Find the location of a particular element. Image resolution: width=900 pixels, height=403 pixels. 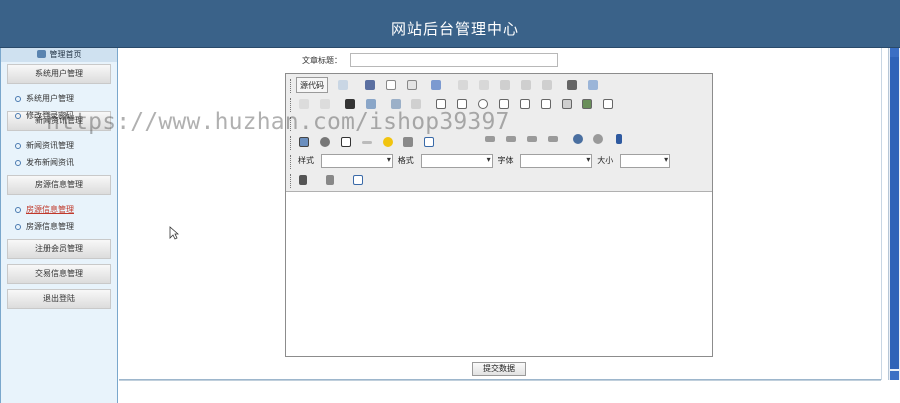

align-right-icon is located at coordinates (532, 139).